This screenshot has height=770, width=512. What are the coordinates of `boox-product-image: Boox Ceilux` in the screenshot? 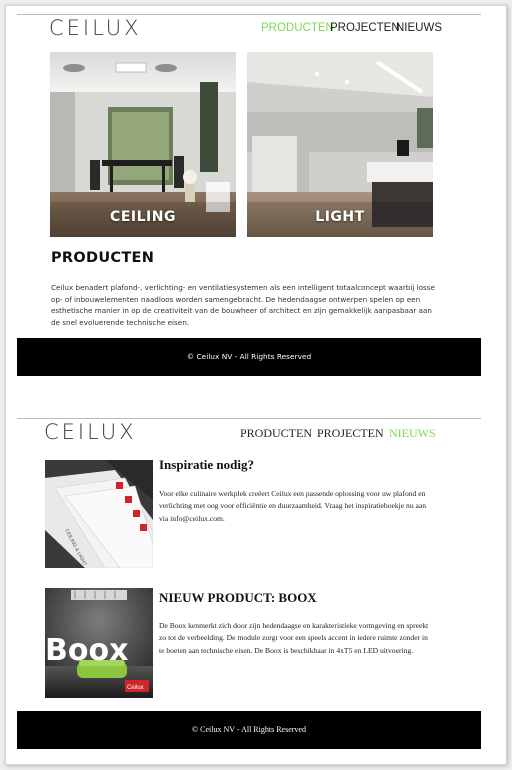 It's located at (99, 643).